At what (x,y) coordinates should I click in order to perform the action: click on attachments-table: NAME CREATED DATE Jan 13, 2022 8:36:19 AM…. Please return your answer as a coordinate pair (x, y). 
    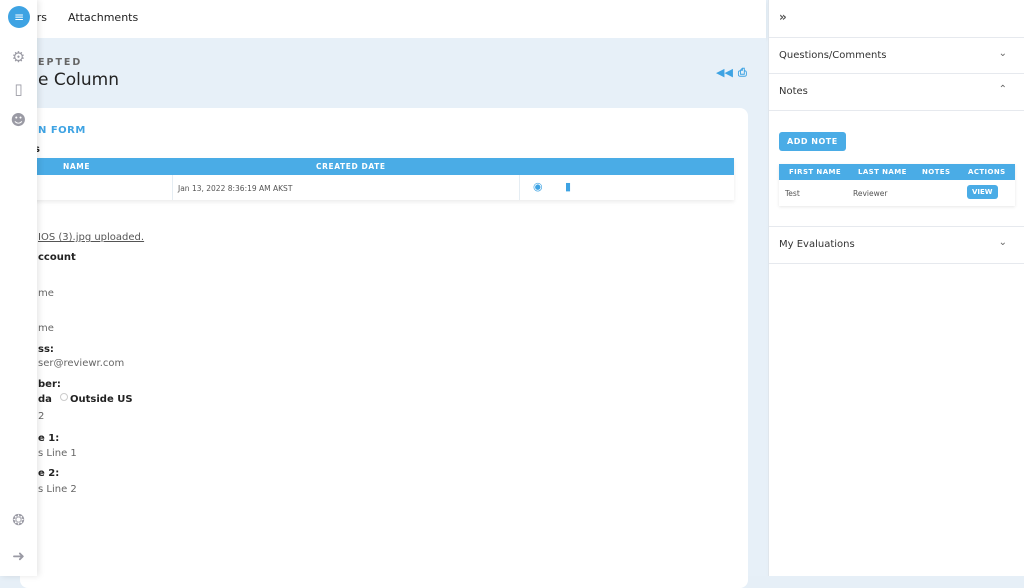
    Looking at the image, I should click on (377, 179).